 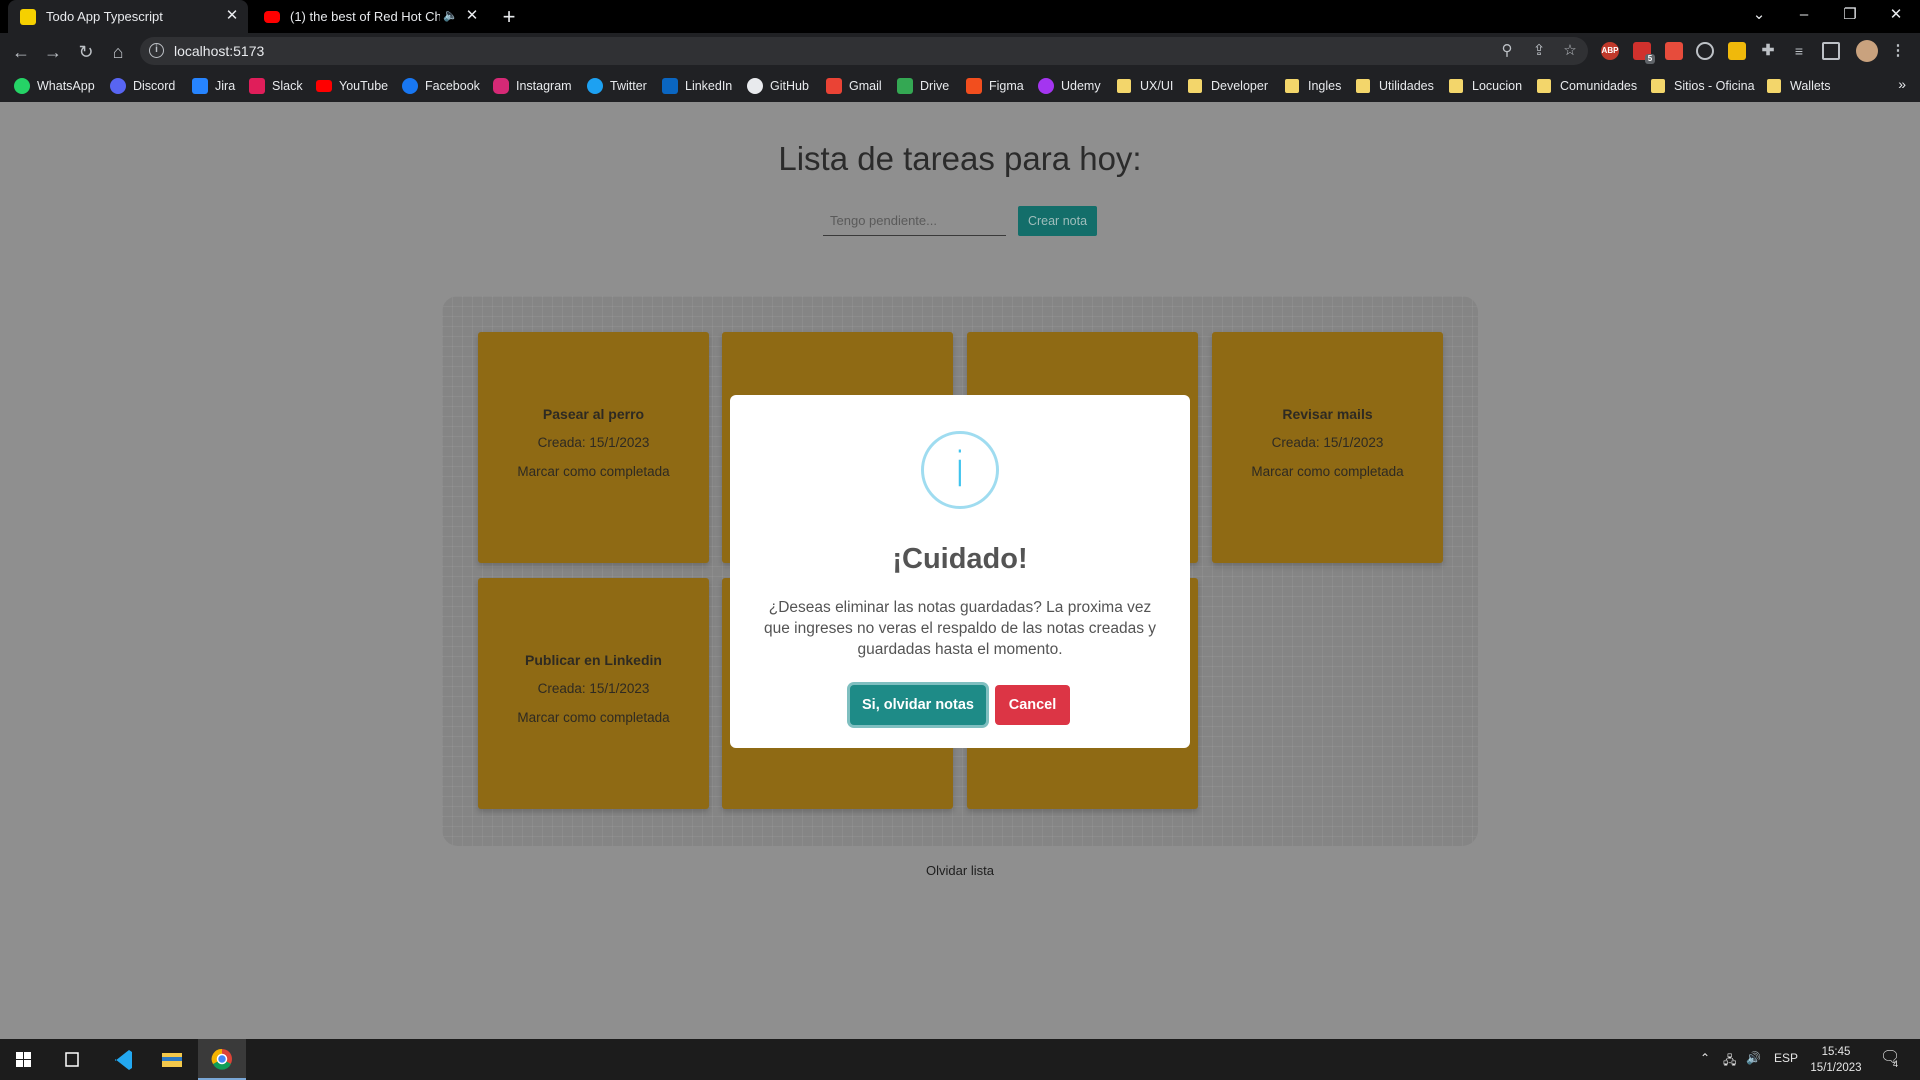 I want to click on bookmark-folder-wallets: Wallets, so click(x=1799, y=86).